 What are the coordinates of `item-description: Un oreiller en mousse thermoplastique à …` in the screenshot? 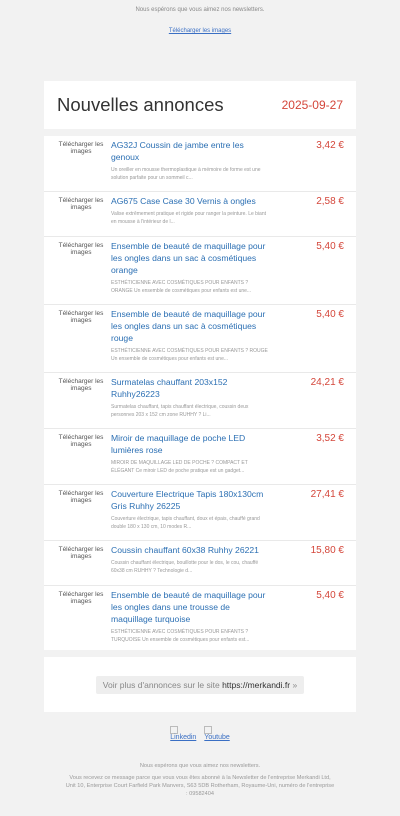 It's located at (186, 174).